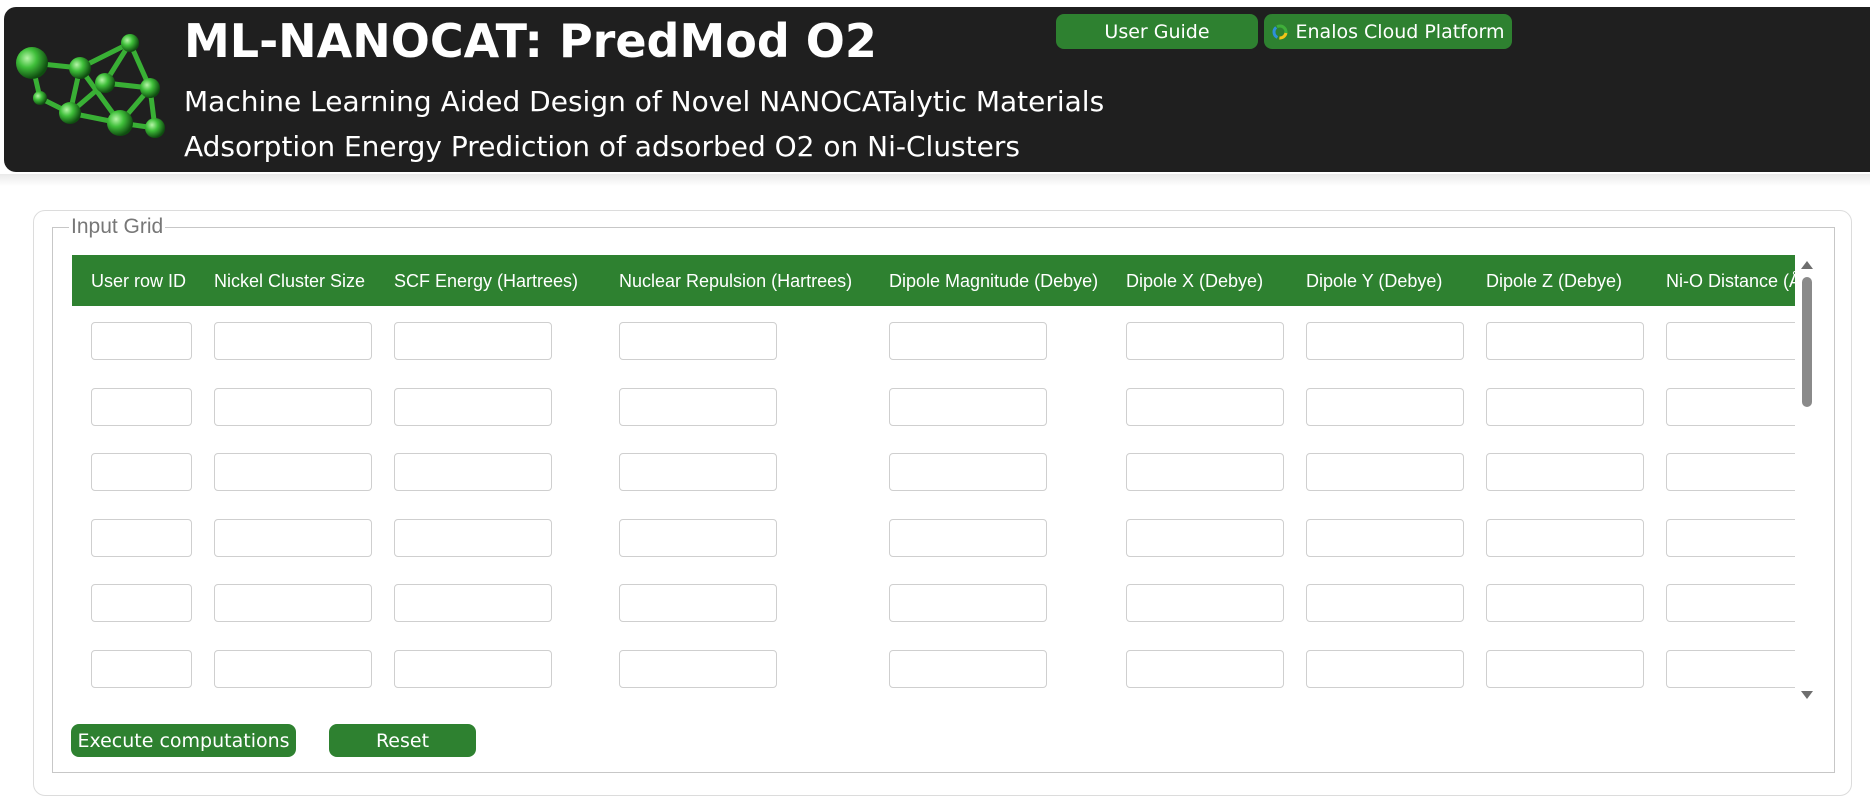  What do you see at coordinates (736, 281) in the screenshot?
I see `column-header-nuclear-repulsion: Nuclear Repulsion (Hartrees)` at bounding box center [736, 281].